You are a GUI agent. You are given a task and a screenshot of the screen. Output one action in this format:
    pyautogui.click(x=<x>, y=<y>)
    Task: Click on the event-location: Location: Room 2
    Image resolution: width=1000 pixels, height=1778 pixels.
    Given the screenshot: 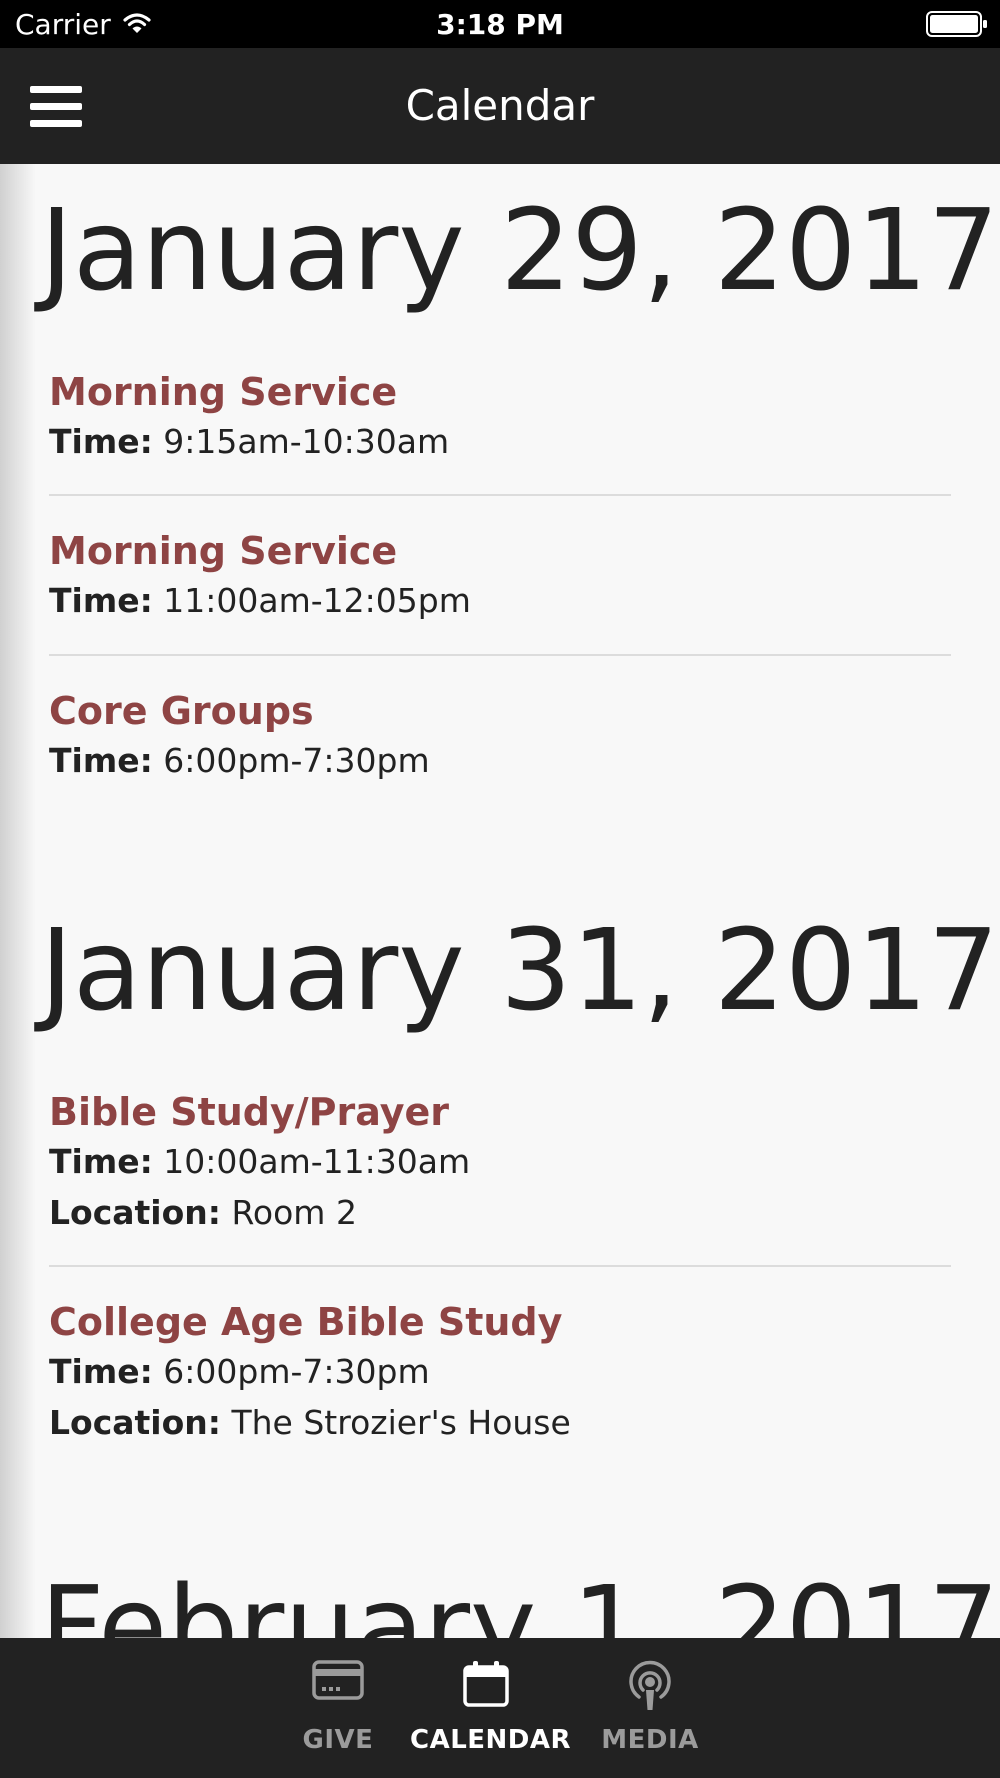 What is the action you would take?
    pyautogui.click(x=203, y=1213)
    